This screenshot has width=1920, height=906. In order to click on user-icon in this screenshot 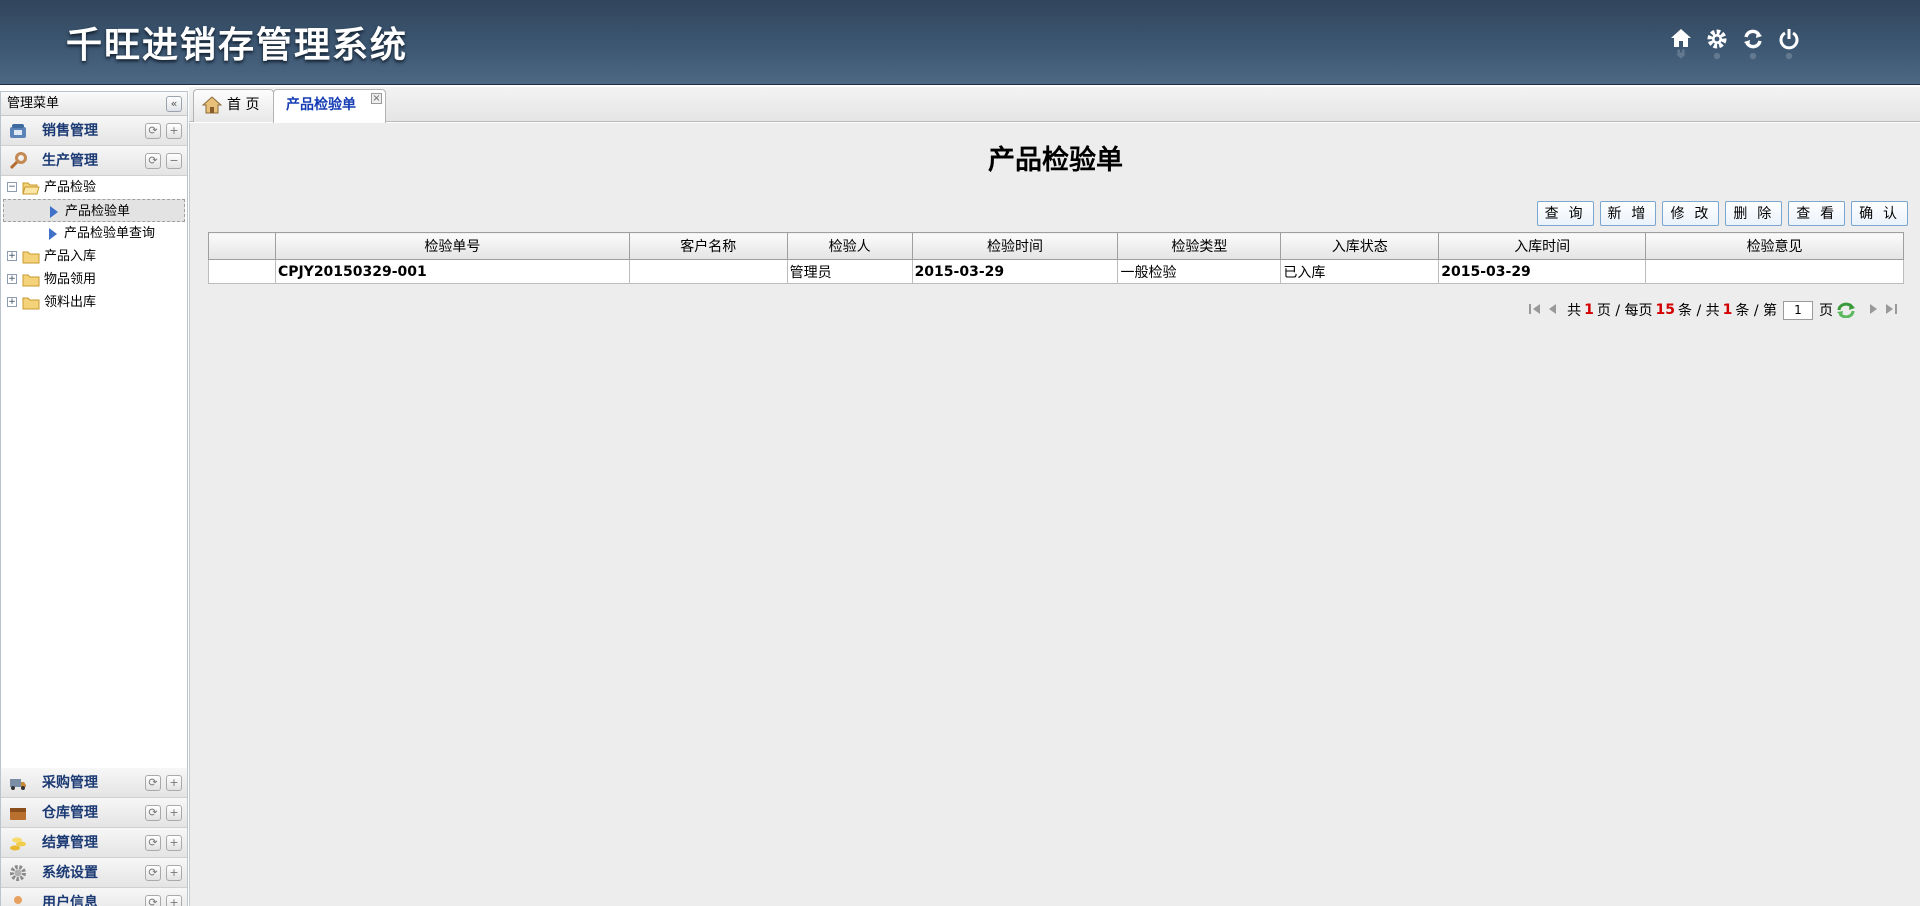, I will do `click(18, 900)`.